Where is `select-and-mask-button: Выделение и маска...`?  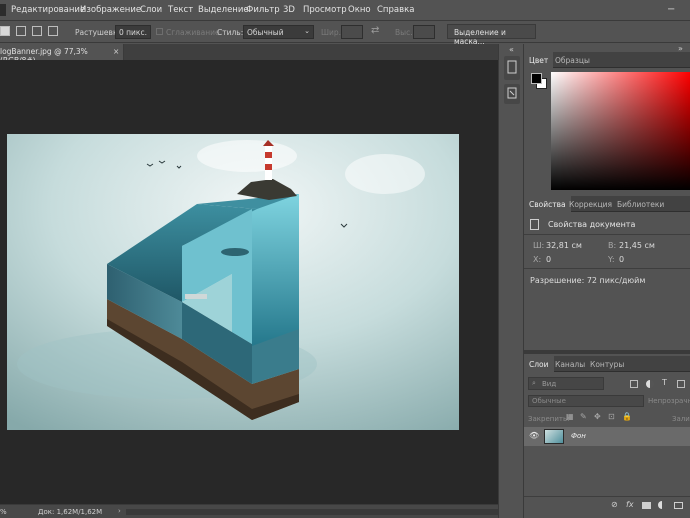 select-and-mask-button: Выделение и маска... is located at coordinates (491, 35).